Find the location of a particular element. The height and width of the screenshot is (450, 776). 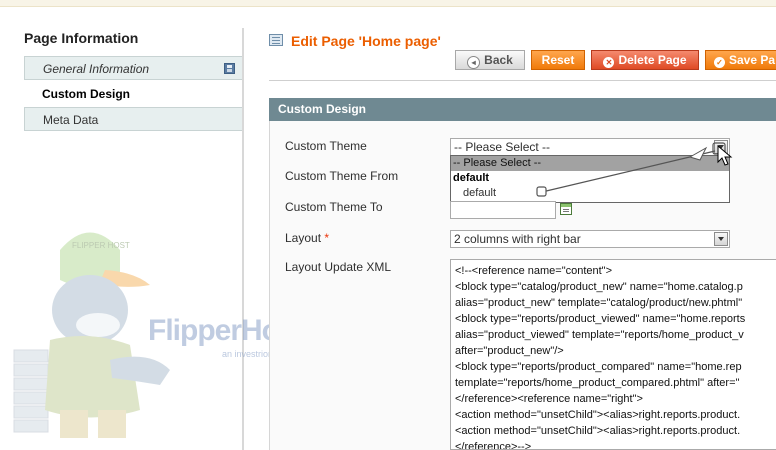

layout-label-text: Layout is located at coordinates (303, 238).